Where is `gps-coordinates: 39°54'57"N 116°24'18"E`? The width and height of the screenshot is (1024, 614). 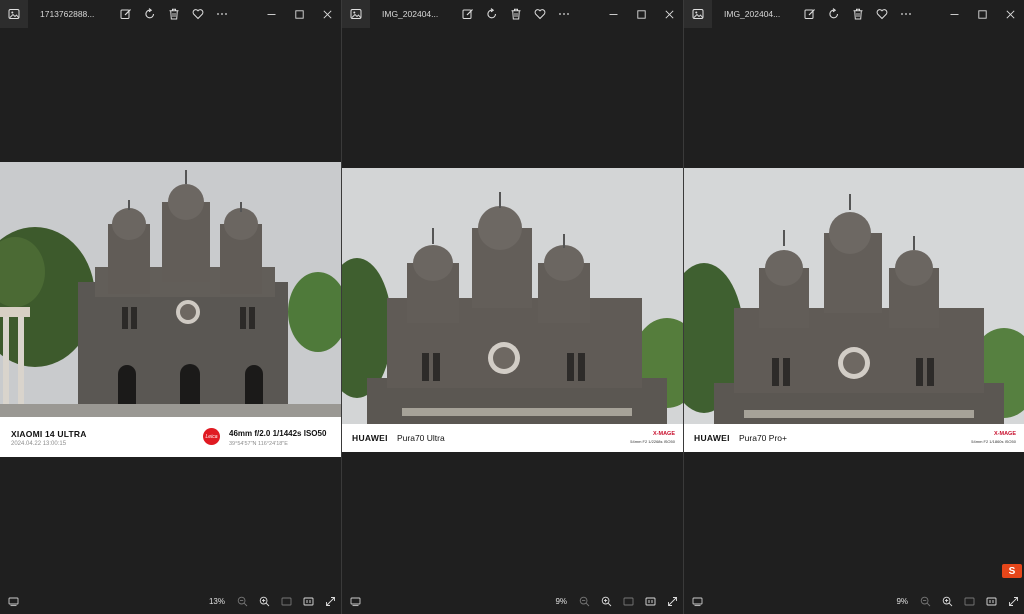
gps-coordinates: 39°54'57"N 116°24'18"E is located at coordinates (258, 444).